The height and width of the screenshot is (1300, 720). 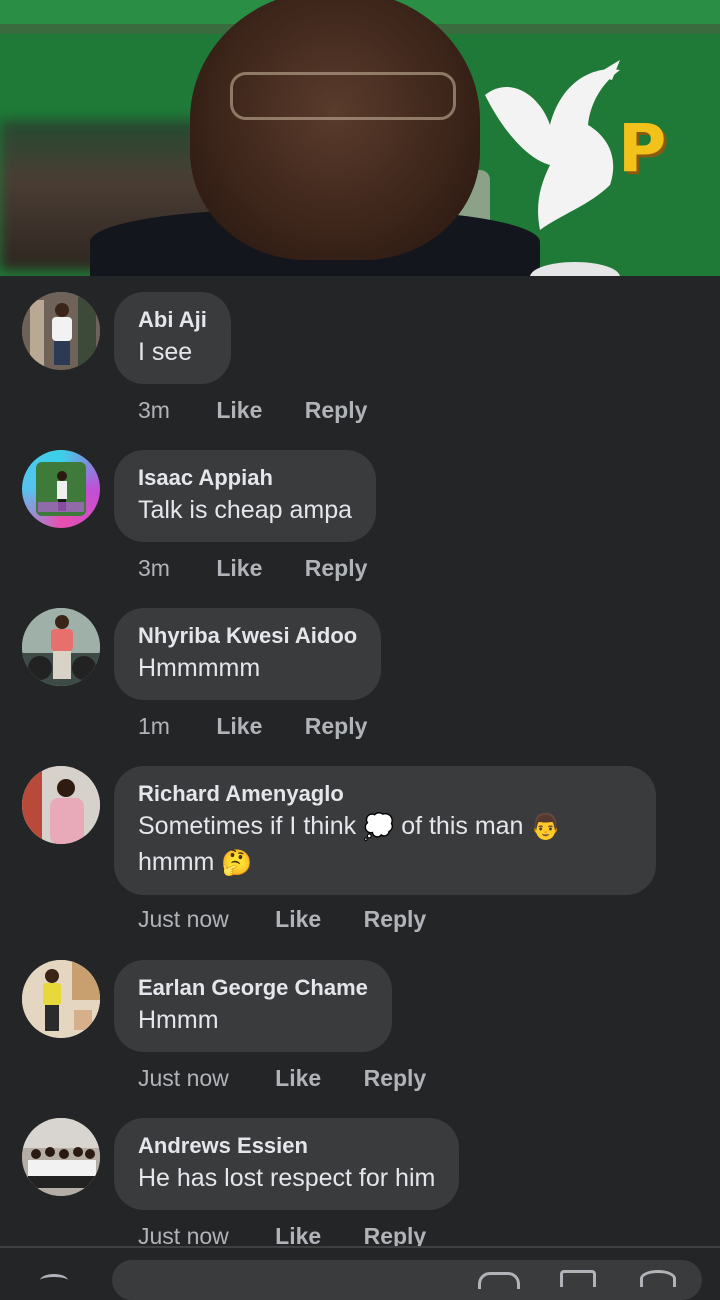 What do you see at coordinates (199, 668) in the screenshot?
I see `comment-text: Hmmmmm` at bounding box center [199, 668].